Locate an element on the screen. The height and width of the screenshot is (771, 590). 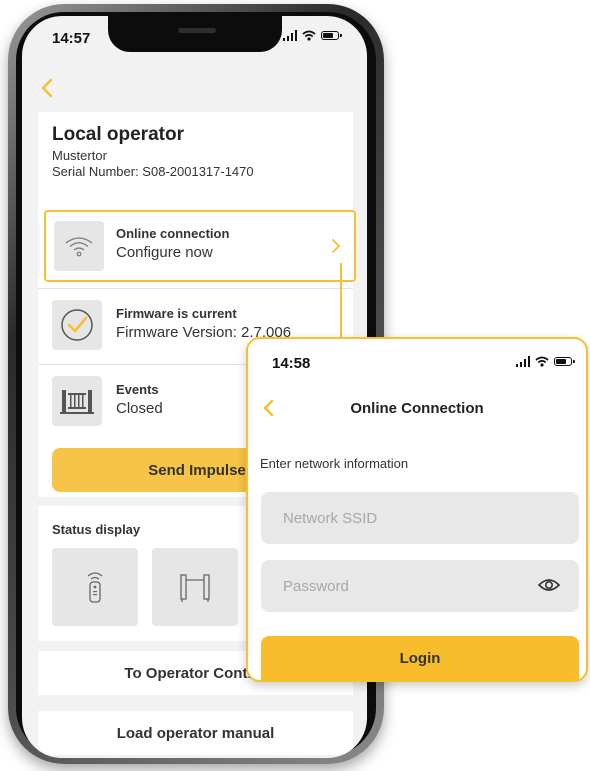
divider is located at coordinates (195, 288).